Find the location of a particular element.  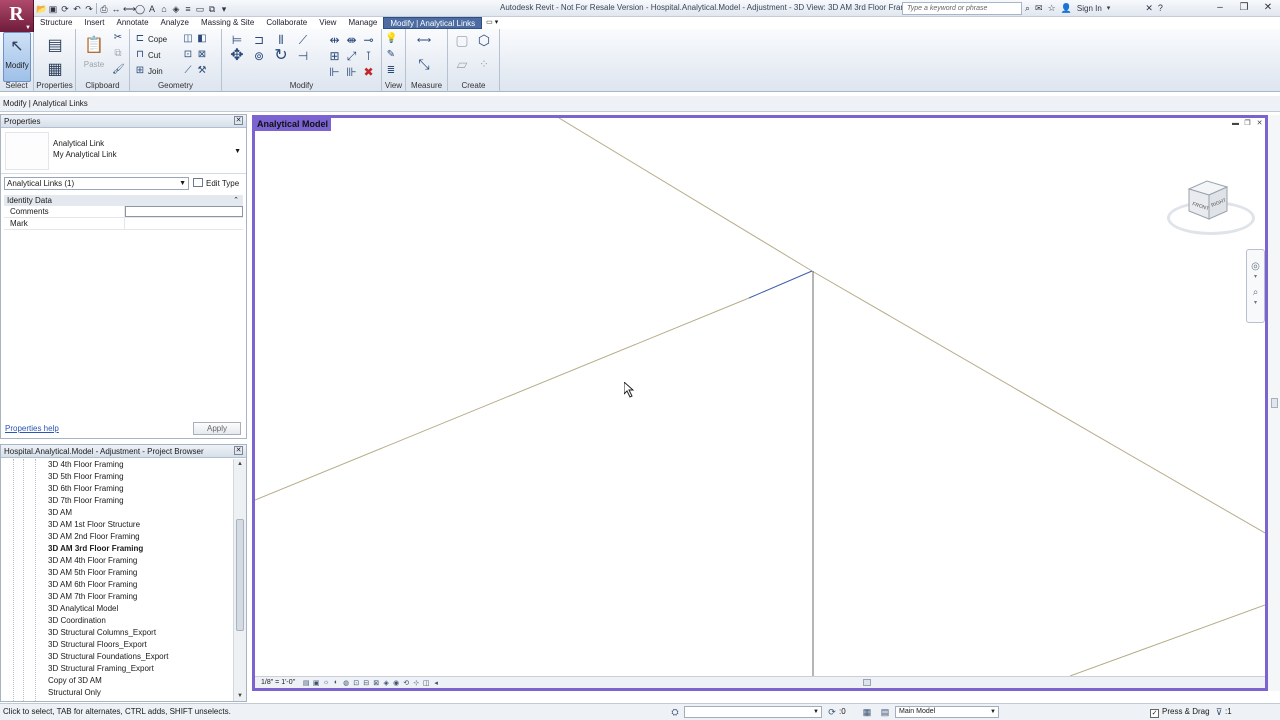

pin-icon: ⊺ is located at coordinates (368, 56).